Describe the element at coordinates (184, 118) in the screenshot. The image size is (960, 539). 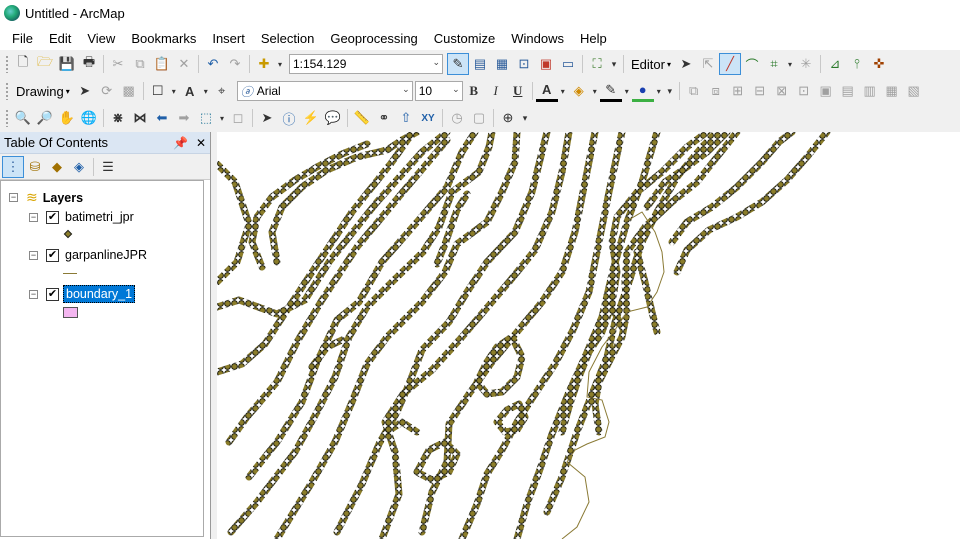
I see `next-extent-icon: ➡` at that location.